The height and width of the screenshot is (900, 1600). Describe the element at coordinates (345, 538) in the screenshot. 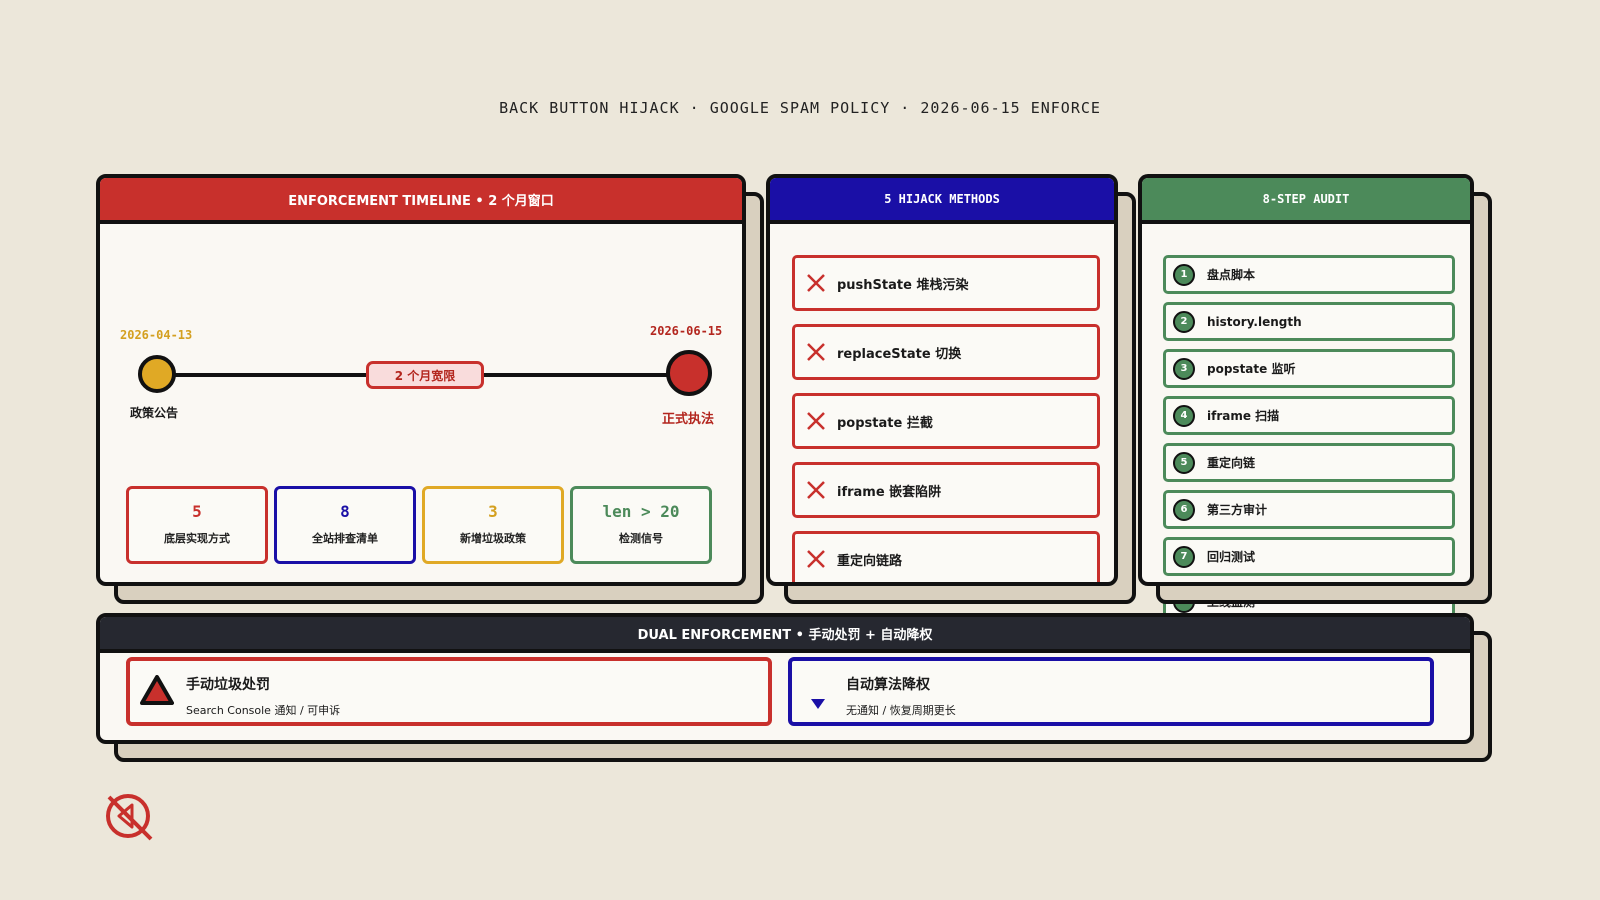

I see `stat-label: 全站排查清单` at that location.